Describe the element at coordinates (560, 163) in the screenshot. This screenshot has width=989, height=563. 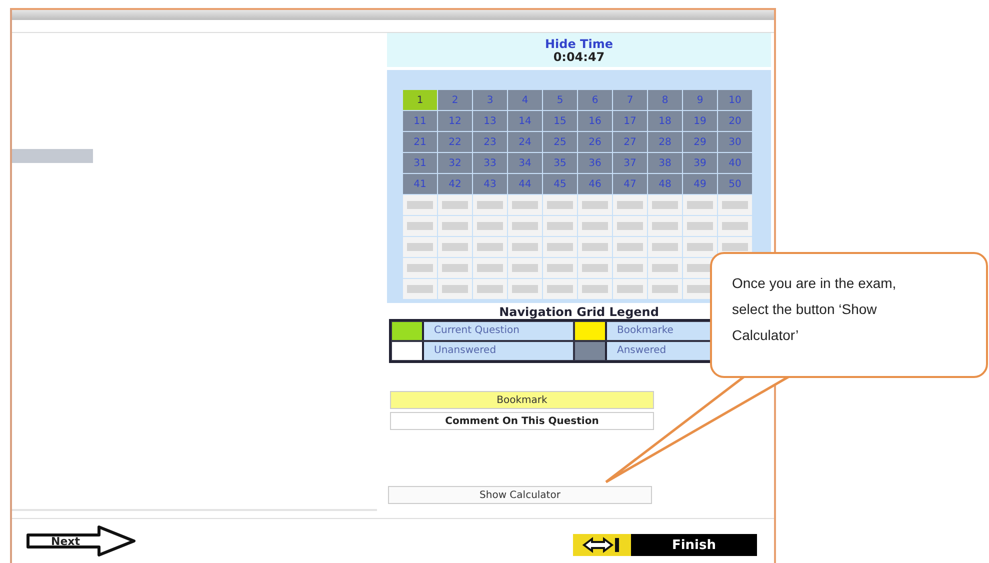
I see `question-cell: 35` at that location.